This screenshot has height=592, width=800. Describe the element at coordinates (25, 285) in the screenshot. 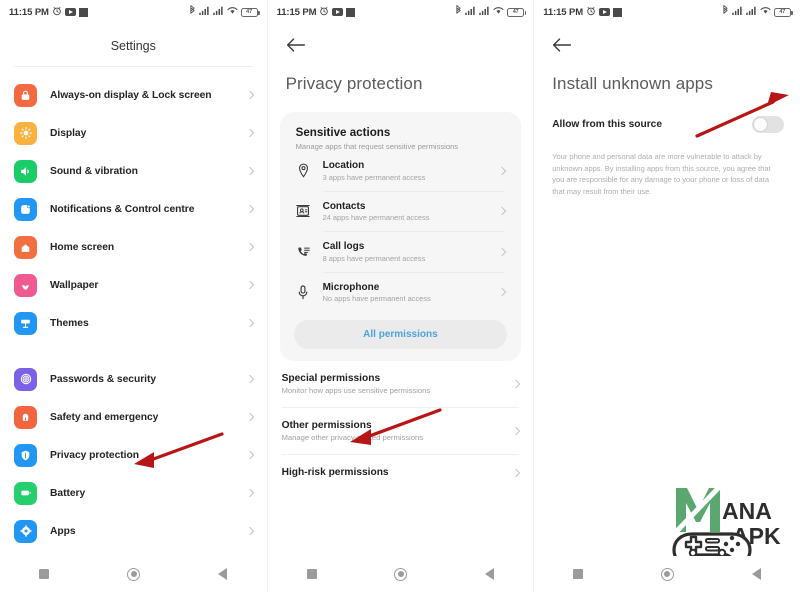

I see `wallpaper-icon` at that location.